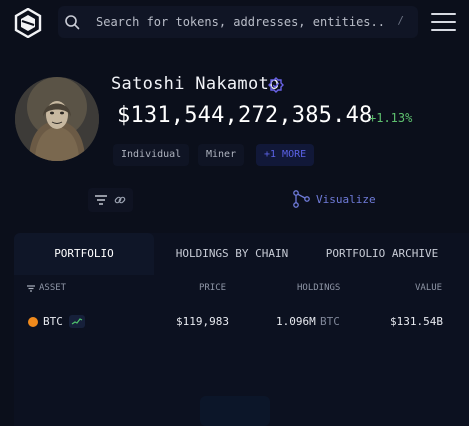 Image resolution: width=469 pixels, height=426 pixels. I want to click on entity-name: Satoshi Nakamoto, so click(195, 84).